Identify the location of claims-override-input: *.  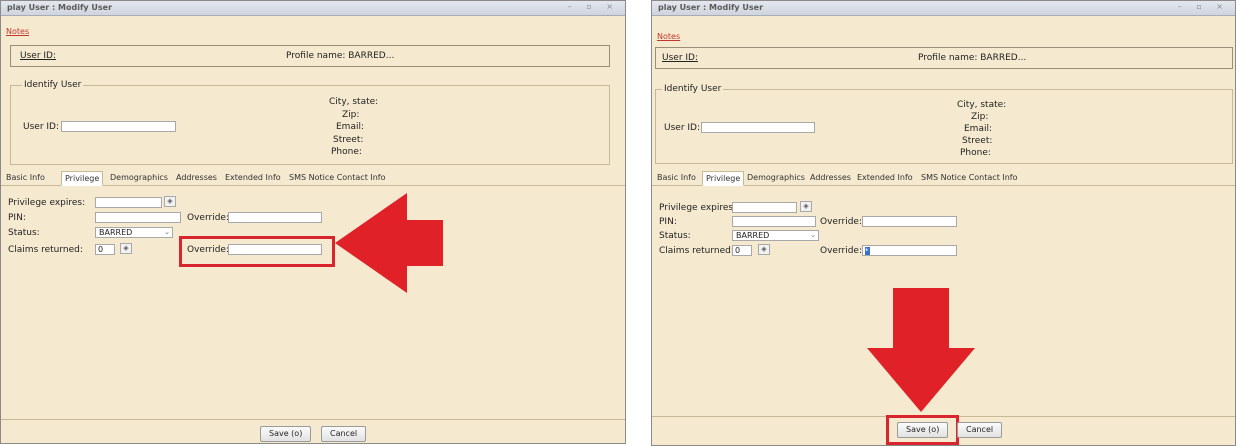
(909, 250).